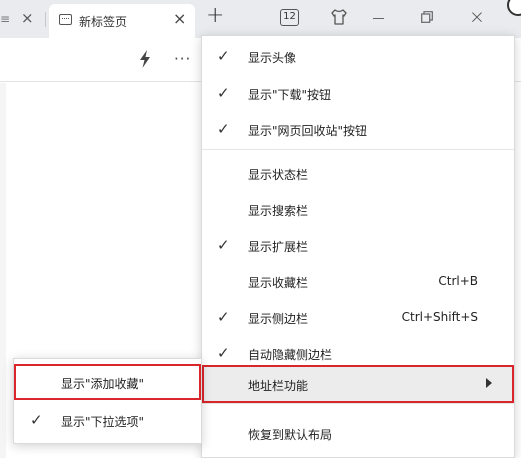 This screenshot has height=458, width=521. I want to click on submenu-item-label: 显示"添加收藏", so click(103, 384).